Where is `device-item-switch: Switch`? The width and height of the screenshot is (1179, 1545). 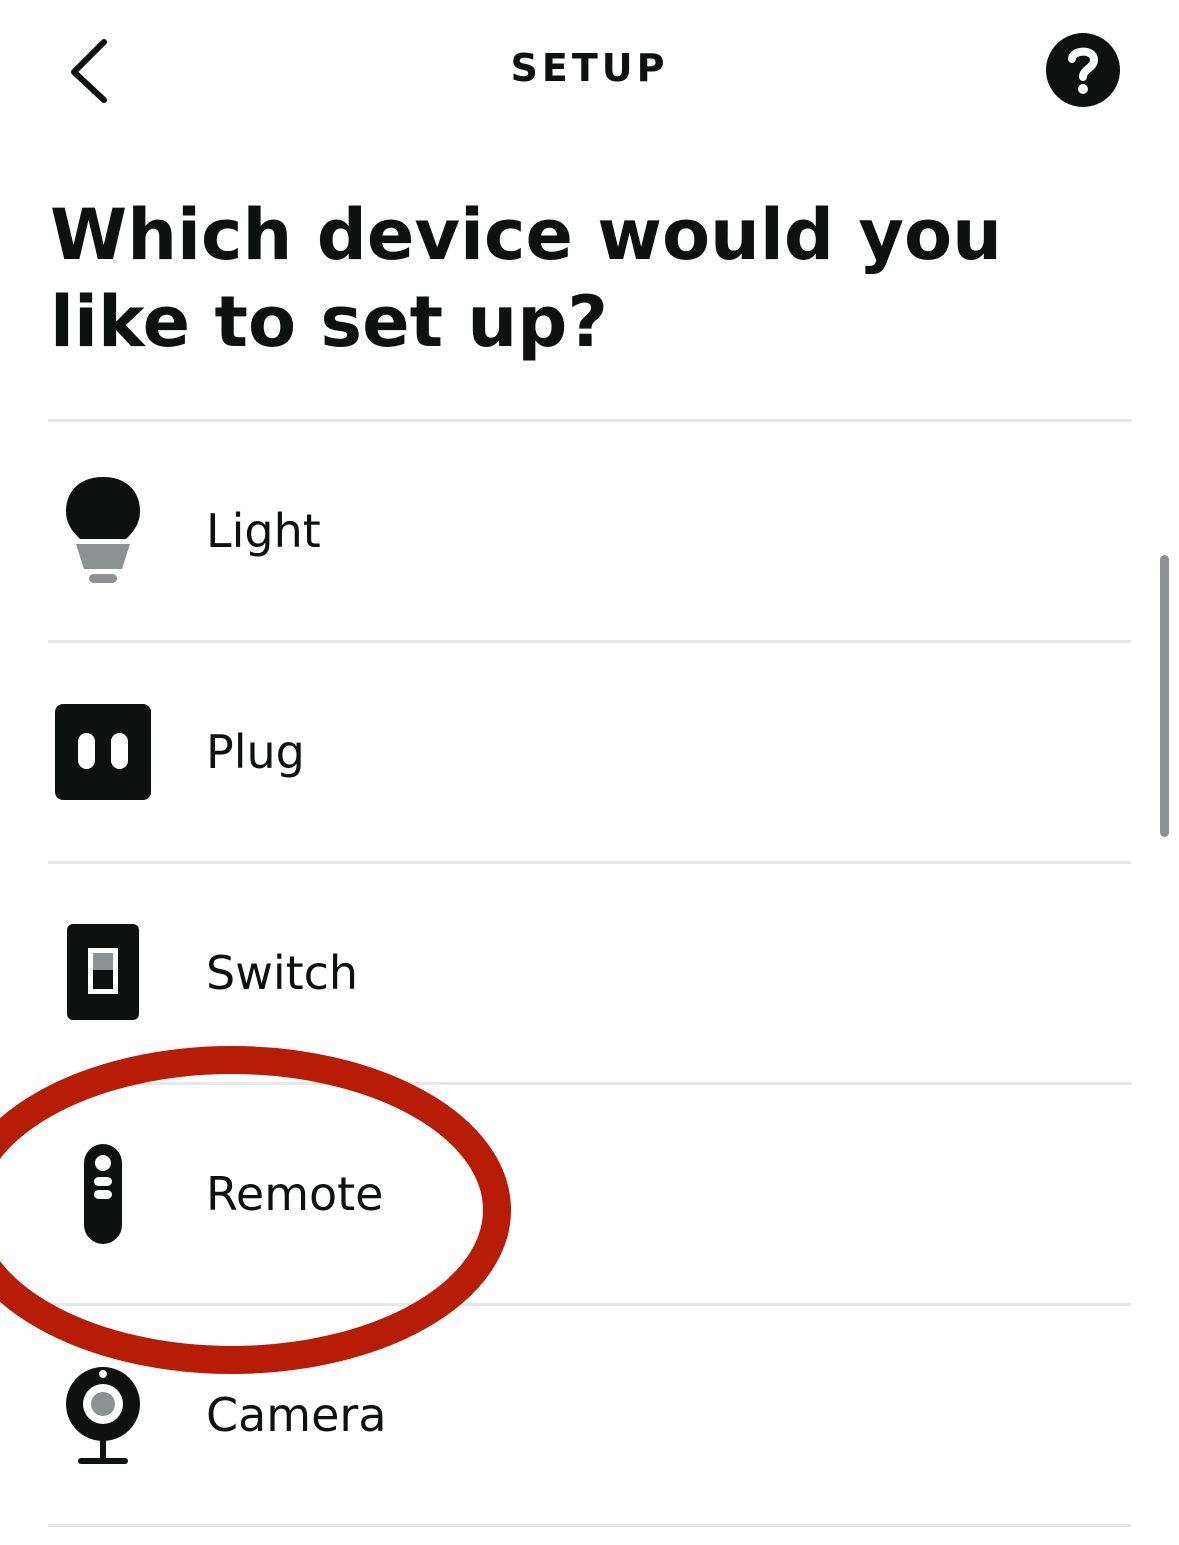
device-item-switch: Switch is located at coordinates (589, 973).